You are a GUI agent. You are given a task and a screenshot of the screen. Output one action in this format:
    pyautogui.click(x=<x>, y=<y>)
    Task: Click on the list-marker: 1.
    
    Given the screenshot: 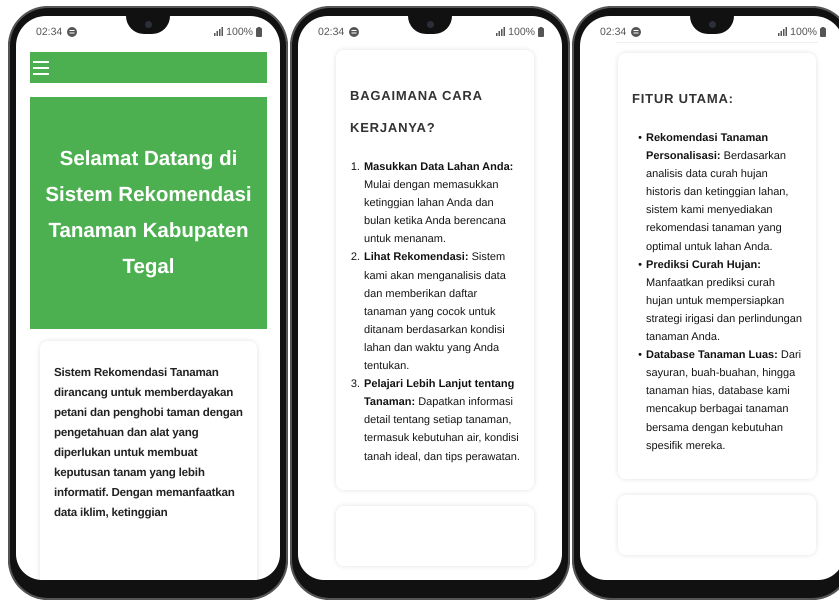 What is the action you would take?
    pyautogui.click(x=355, y=167)
    